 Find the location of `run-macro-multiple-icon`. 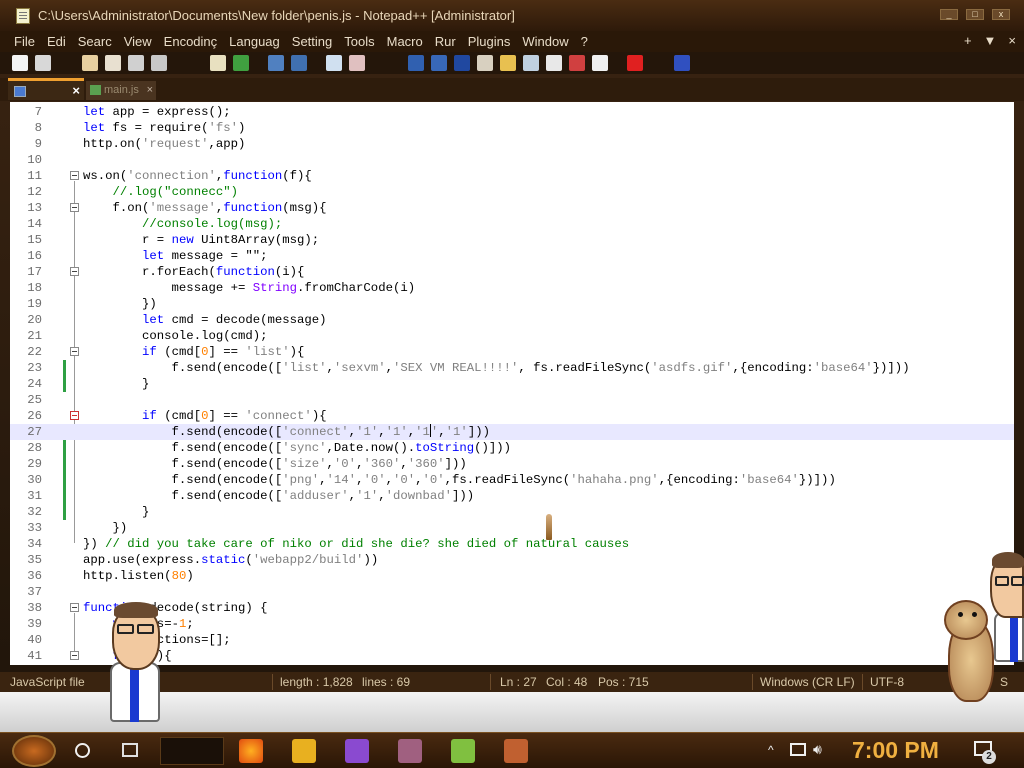

run-macro-multiple-icon is located at coordinates (682, 63).